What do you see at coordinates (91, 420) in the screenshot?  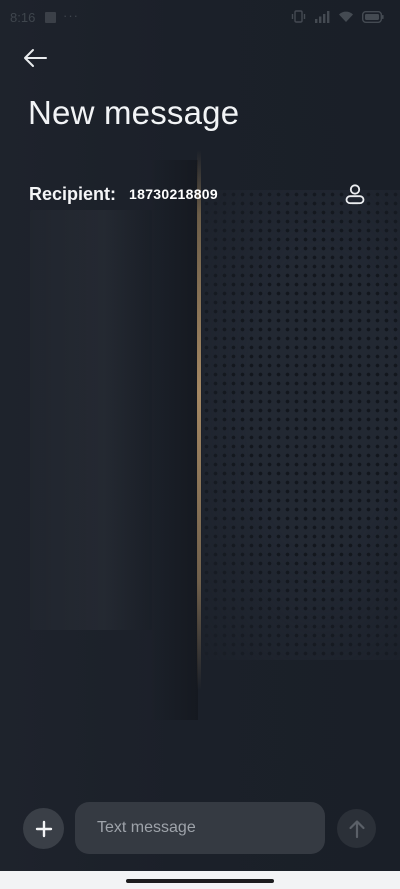 I see `wallpaper-panel` at bounding box center [91, 420].